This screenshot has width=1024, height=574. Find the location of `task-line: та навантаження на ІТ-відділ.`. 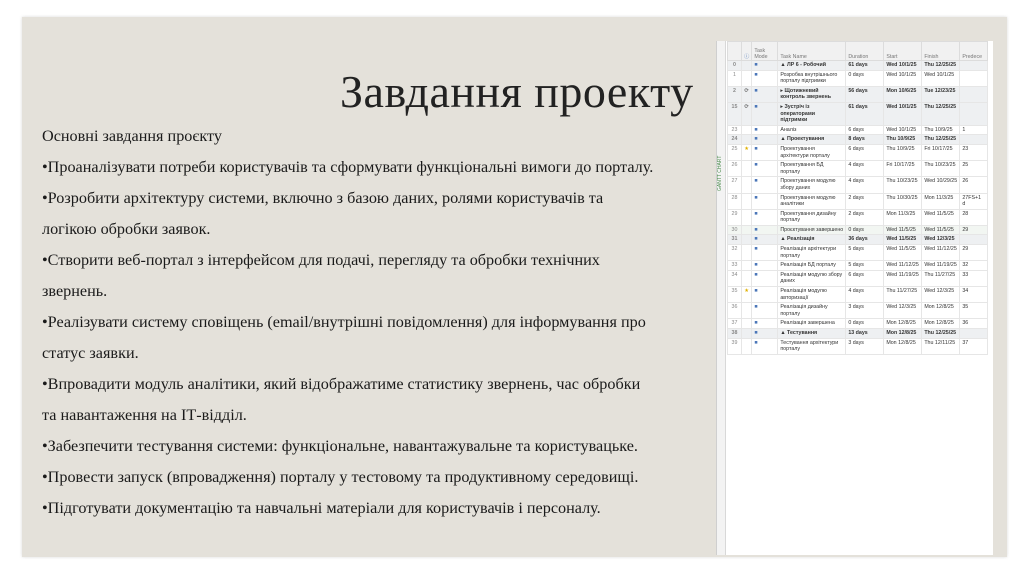

task-line: та навантаження на ІТ-відділ. is located at coordinates (144, 415).